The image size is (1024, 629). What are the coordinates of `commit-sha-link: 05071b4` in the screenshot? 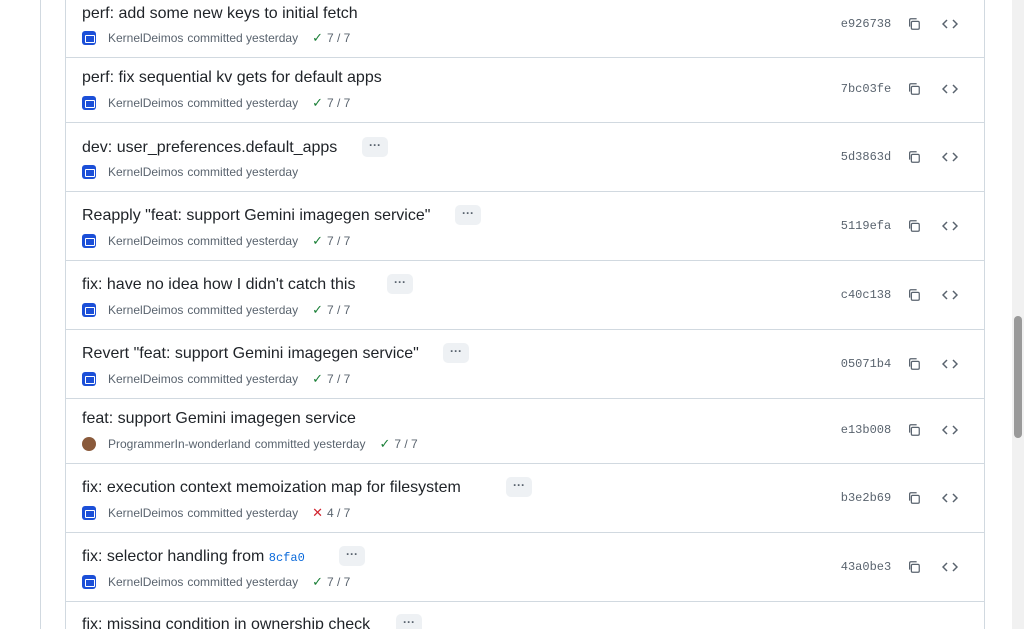 It's located at (866, 364).